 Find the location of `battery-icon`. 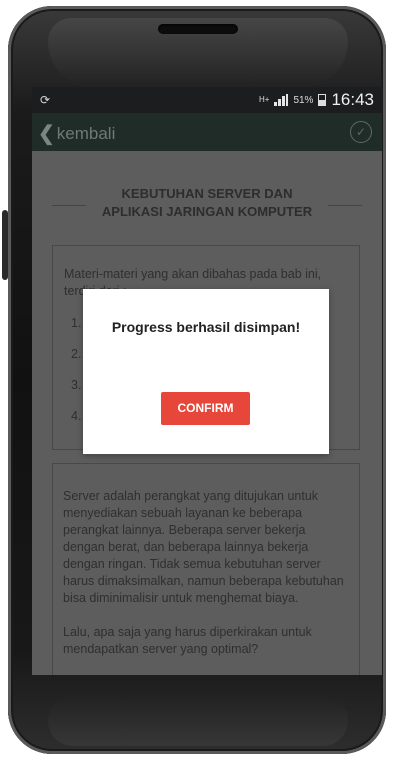

battery-icon is located at coordinates (322, 100).